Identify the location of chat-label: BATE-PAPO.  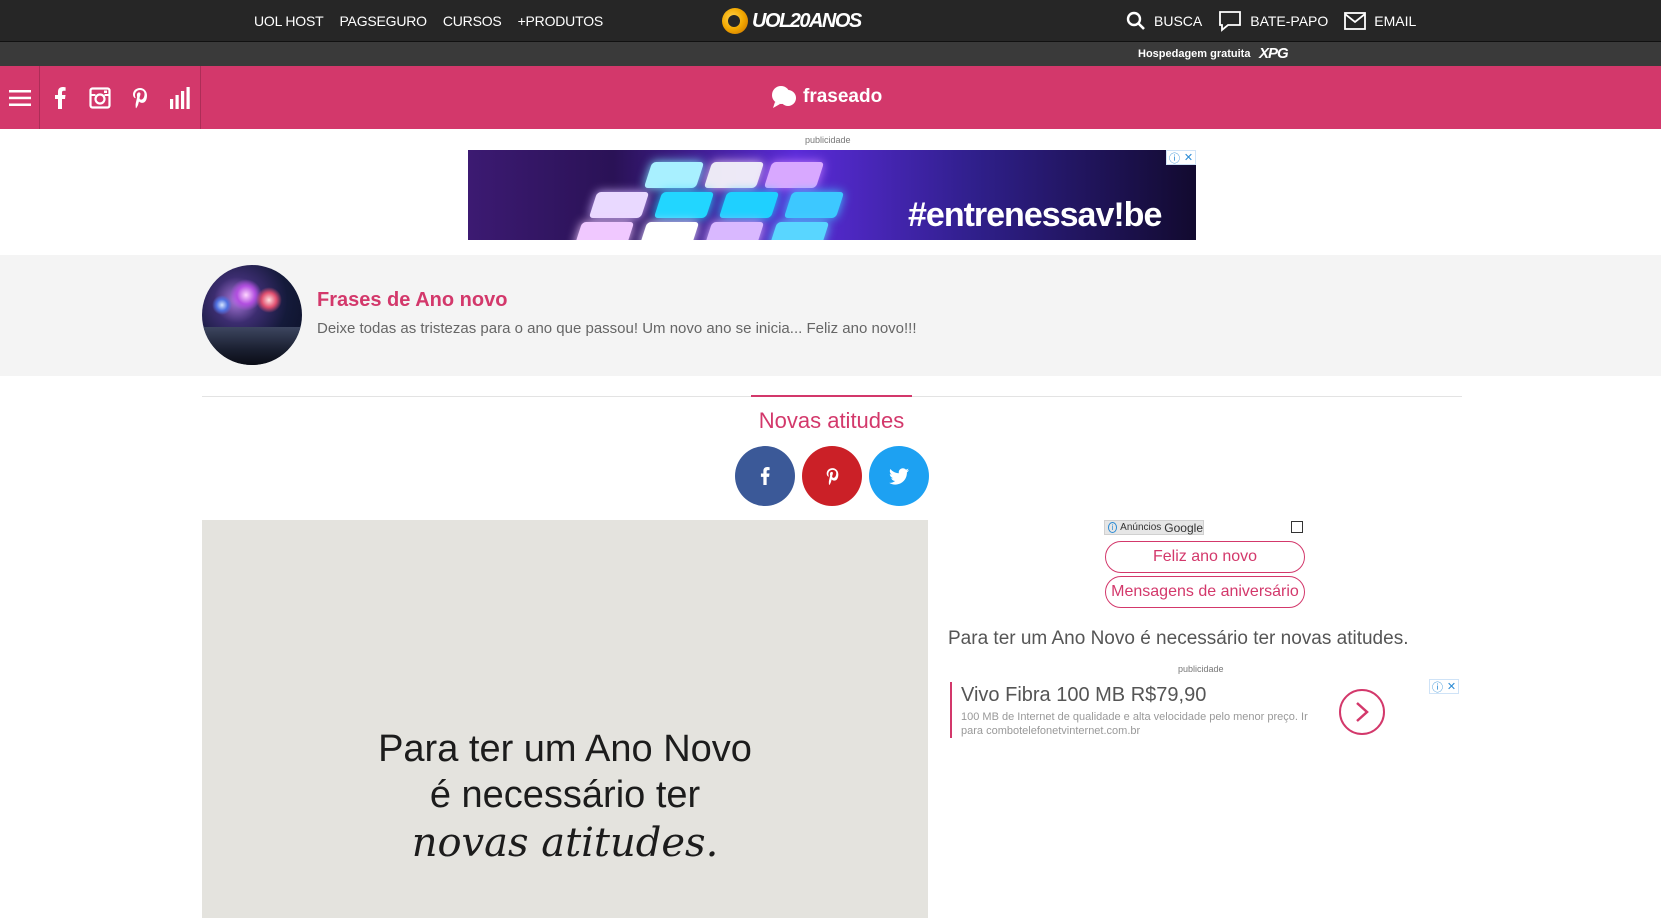
(1289, 21).